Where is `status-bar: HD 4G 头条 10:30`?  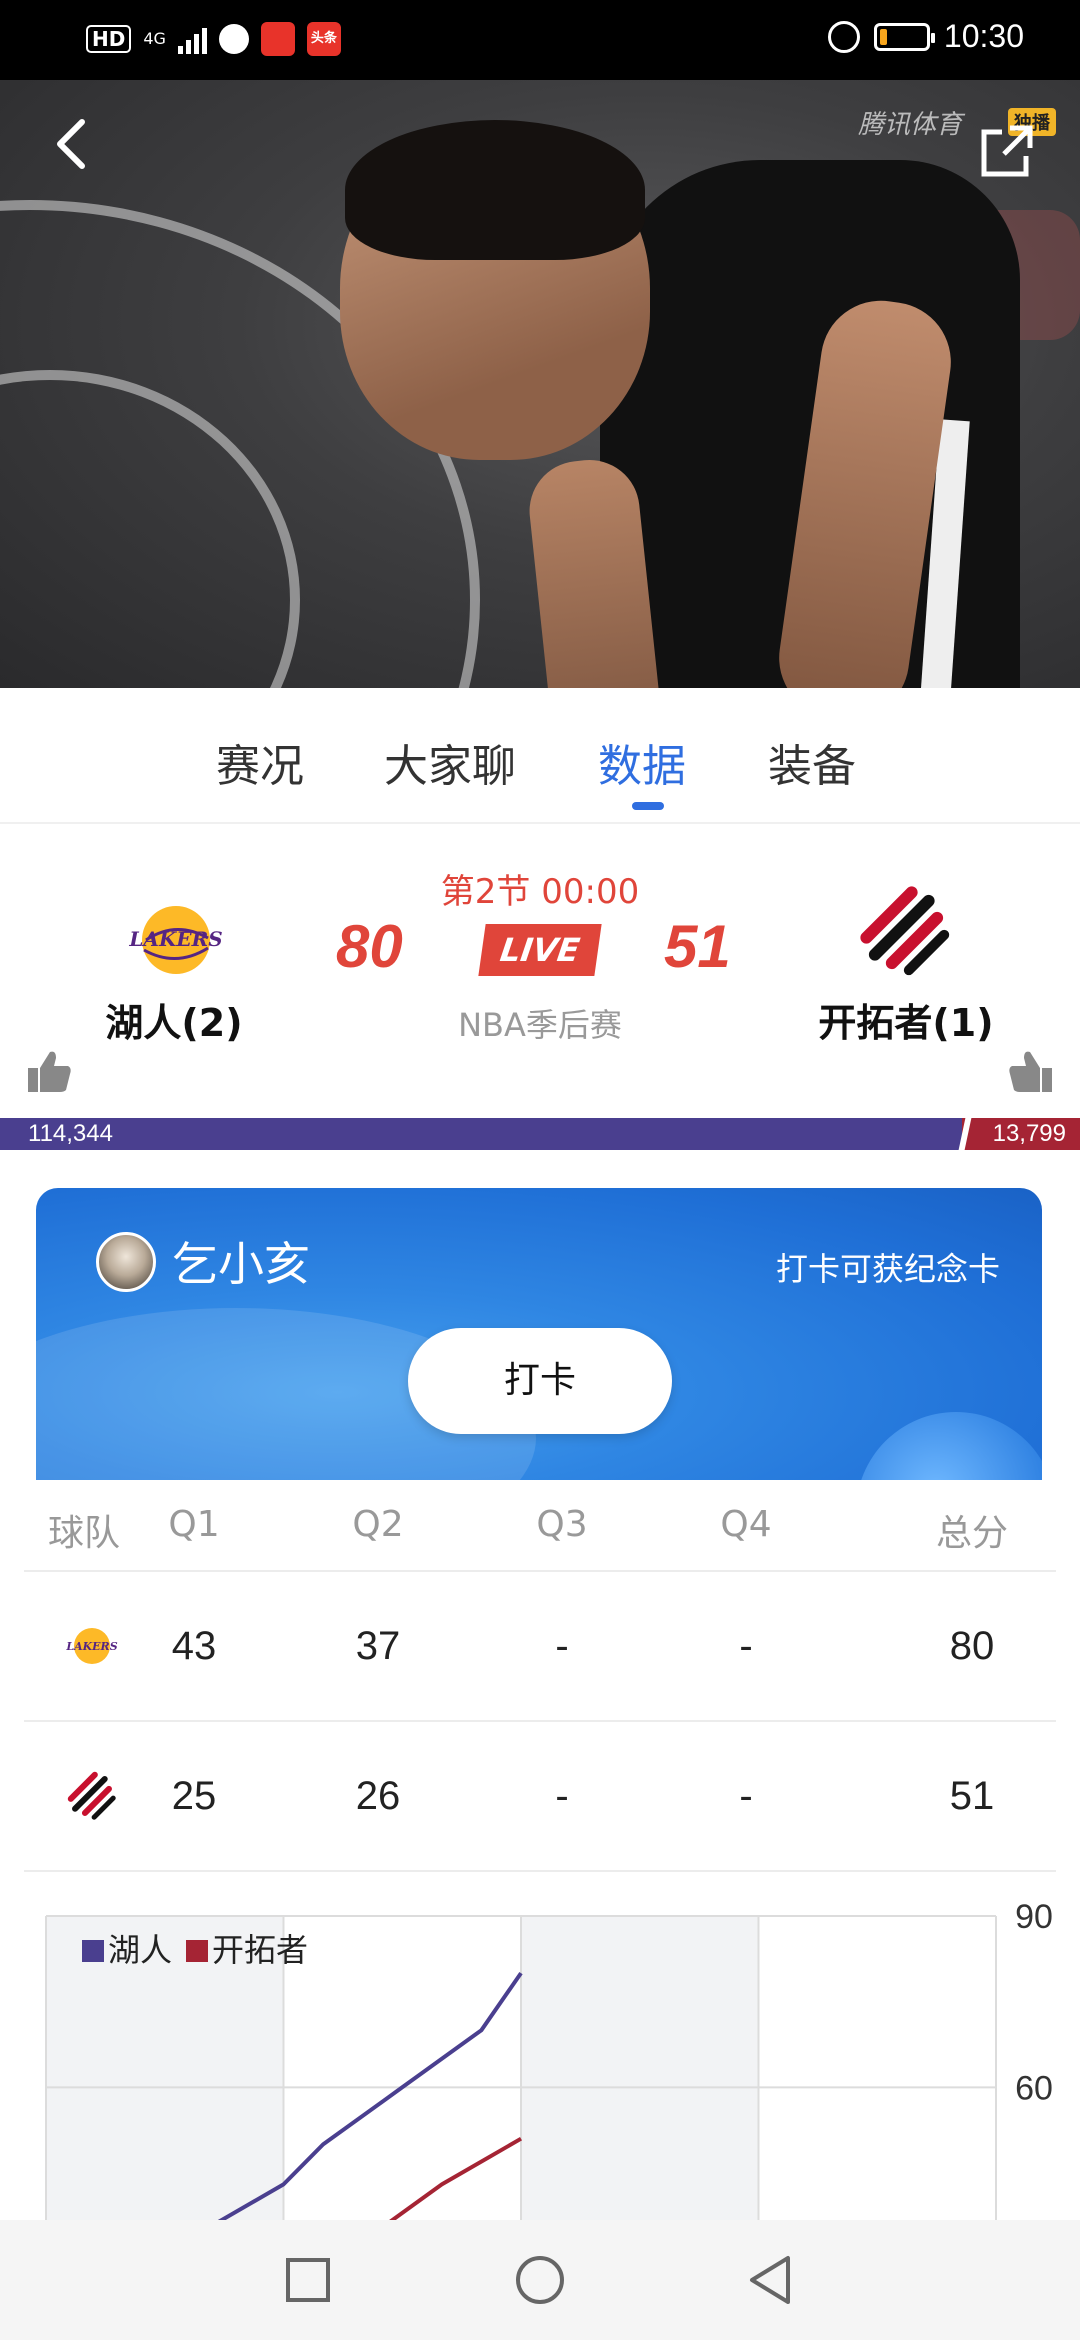
status-bar: HD 4G 头条 10:30 is located at coordinates (540, 40).